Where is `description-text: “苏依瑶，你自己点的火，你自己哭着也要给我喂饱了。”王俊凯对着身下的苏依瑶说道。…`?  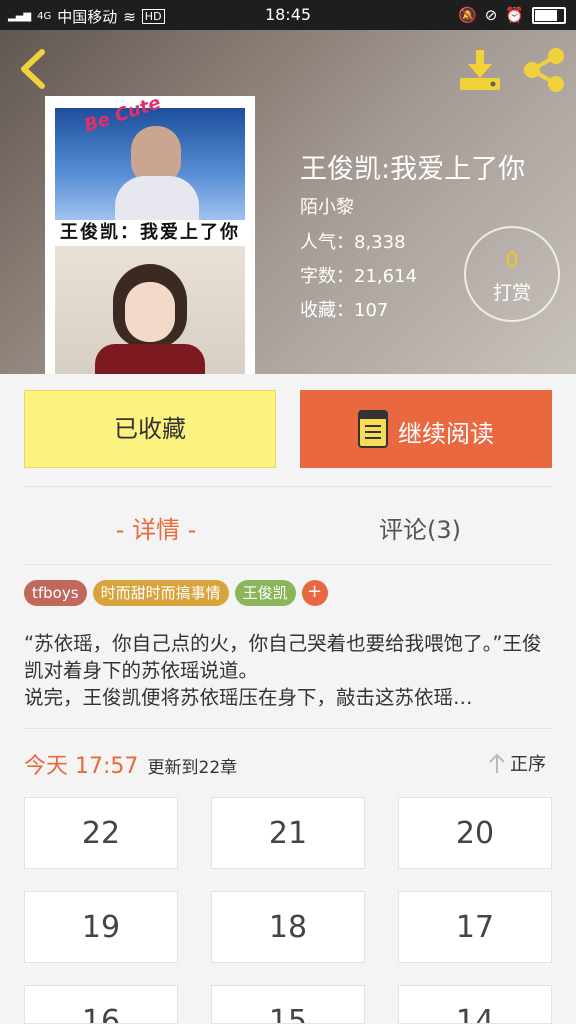
description-text: “苏依瑶，你自己点的火，你自己哭着也要给我喂饱了。”王俊凯对着身下的苏依瑶说道。… is located at coordinates (283, 670).